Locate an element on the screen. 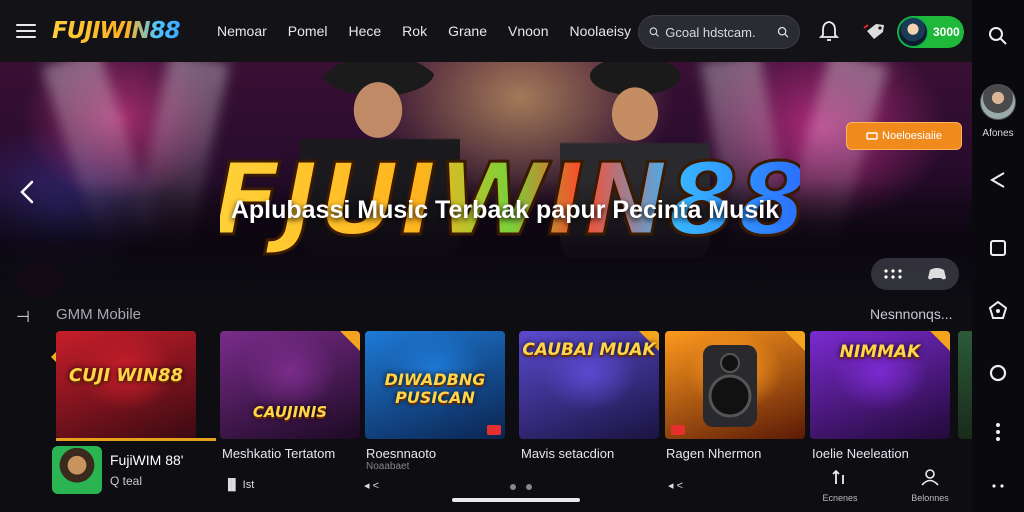 This screenshot has height=512, width=1024. nav-item: Vnoon is located at coordinates (528, 31).